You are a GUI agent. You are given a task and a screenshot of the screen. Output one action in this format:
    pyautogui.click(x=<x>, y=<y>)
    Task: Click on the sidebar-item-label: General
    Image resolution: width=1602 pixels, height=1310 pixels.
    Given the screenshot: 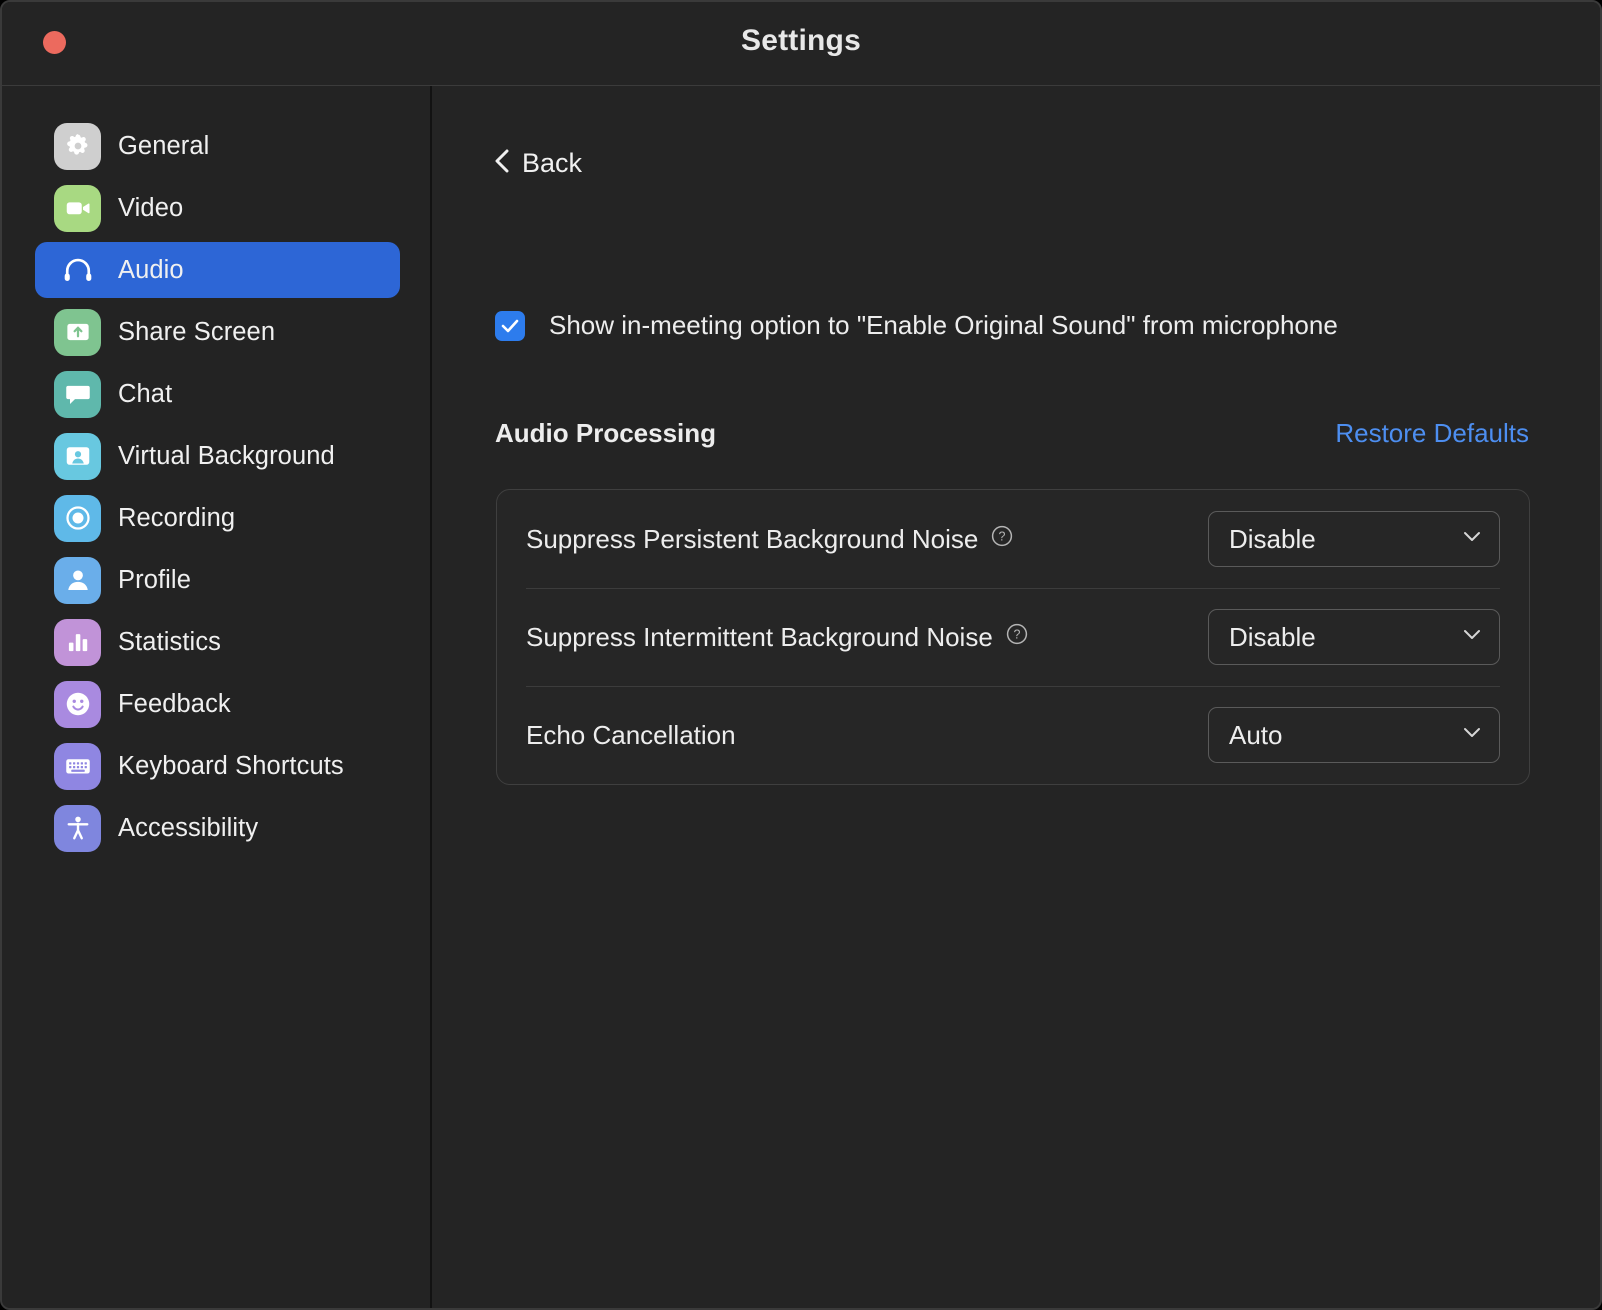 What is the action you would take?
    pyautogui.click(x=164, y=145)
    